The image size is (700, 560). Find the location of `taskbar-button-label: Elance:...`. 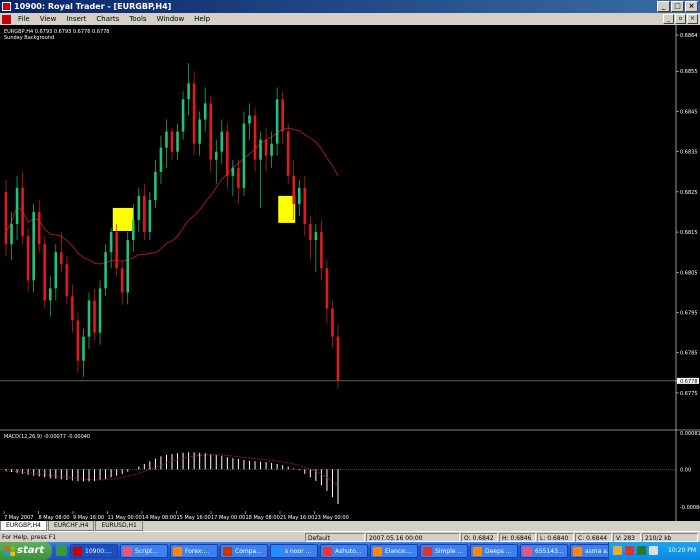

taskbar-button-label: Elance:... is located at coordinates (399, 551).